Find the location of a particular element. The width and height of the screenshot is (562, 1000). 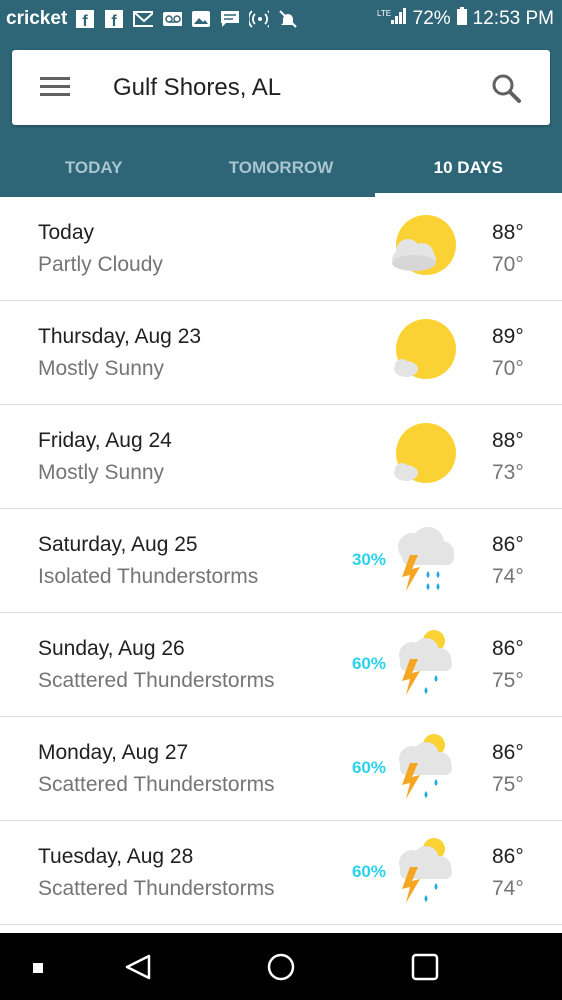

precip-chance: 30% is located at coordinates (368, 559).